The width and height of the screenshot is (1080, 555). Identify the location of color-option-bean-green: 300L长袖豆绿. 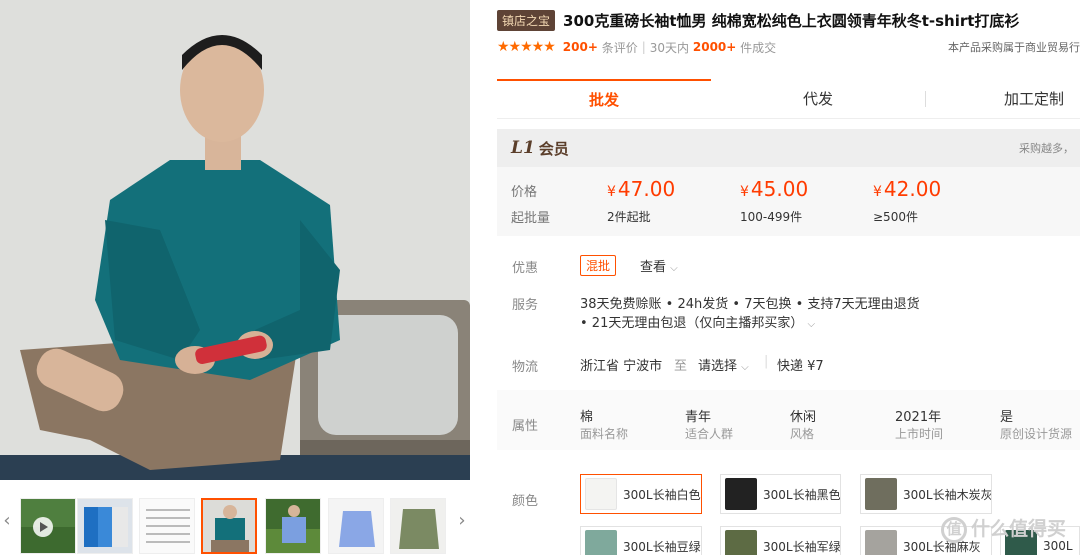
(641, 540).